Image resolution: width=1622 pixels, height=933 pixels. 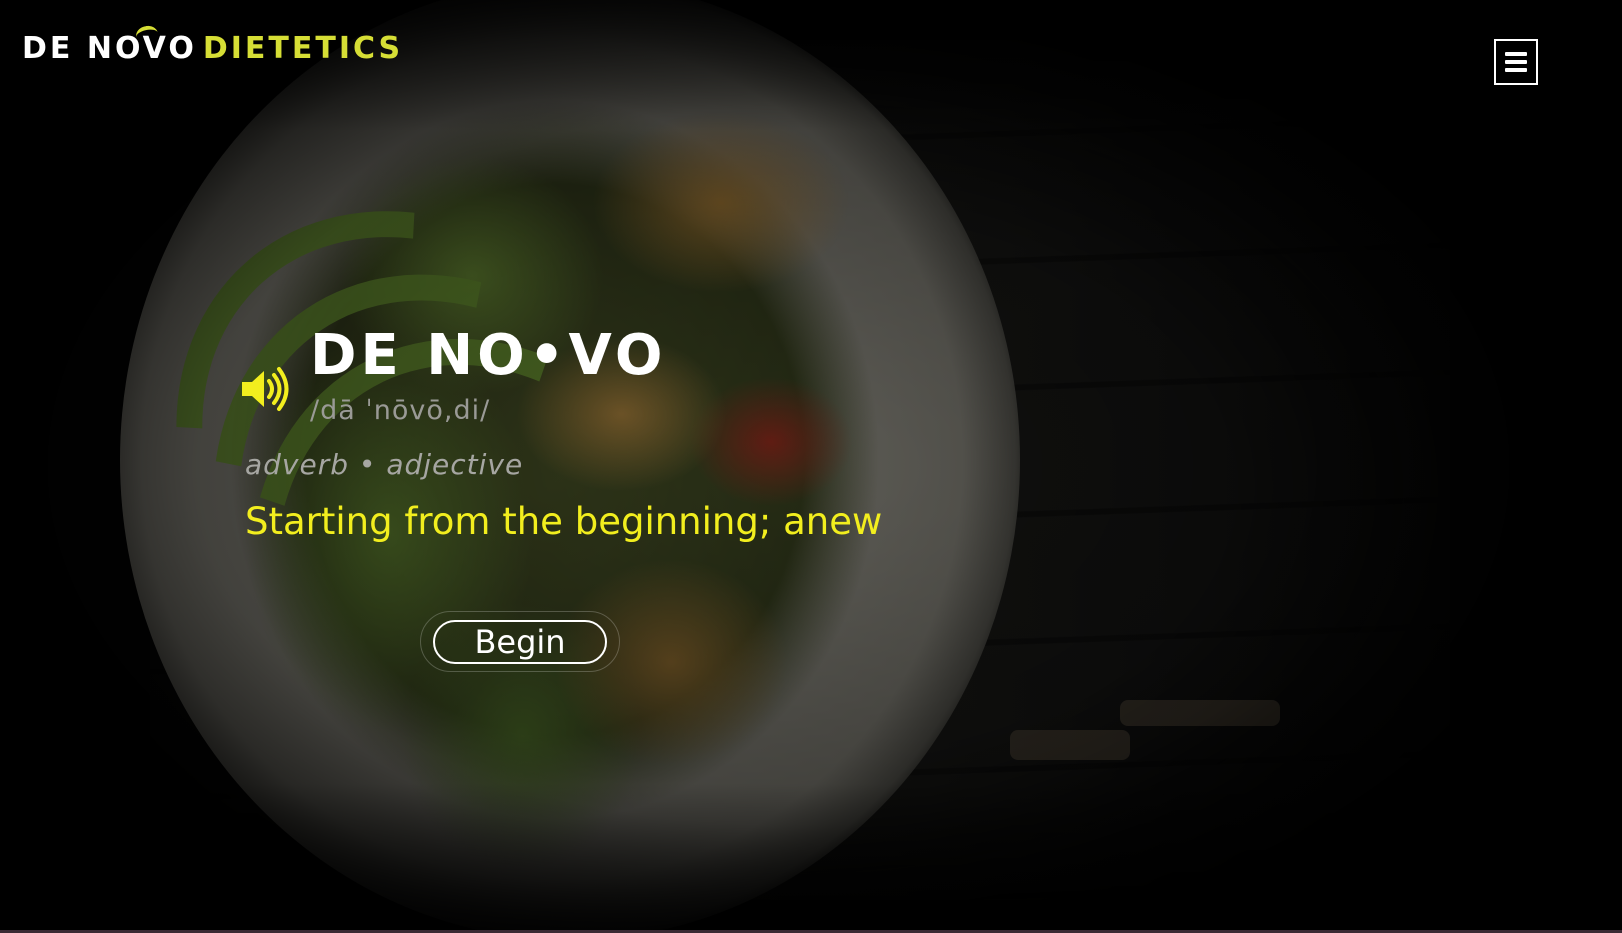 I want to click on menu-button, so click(x=1516, y=62).